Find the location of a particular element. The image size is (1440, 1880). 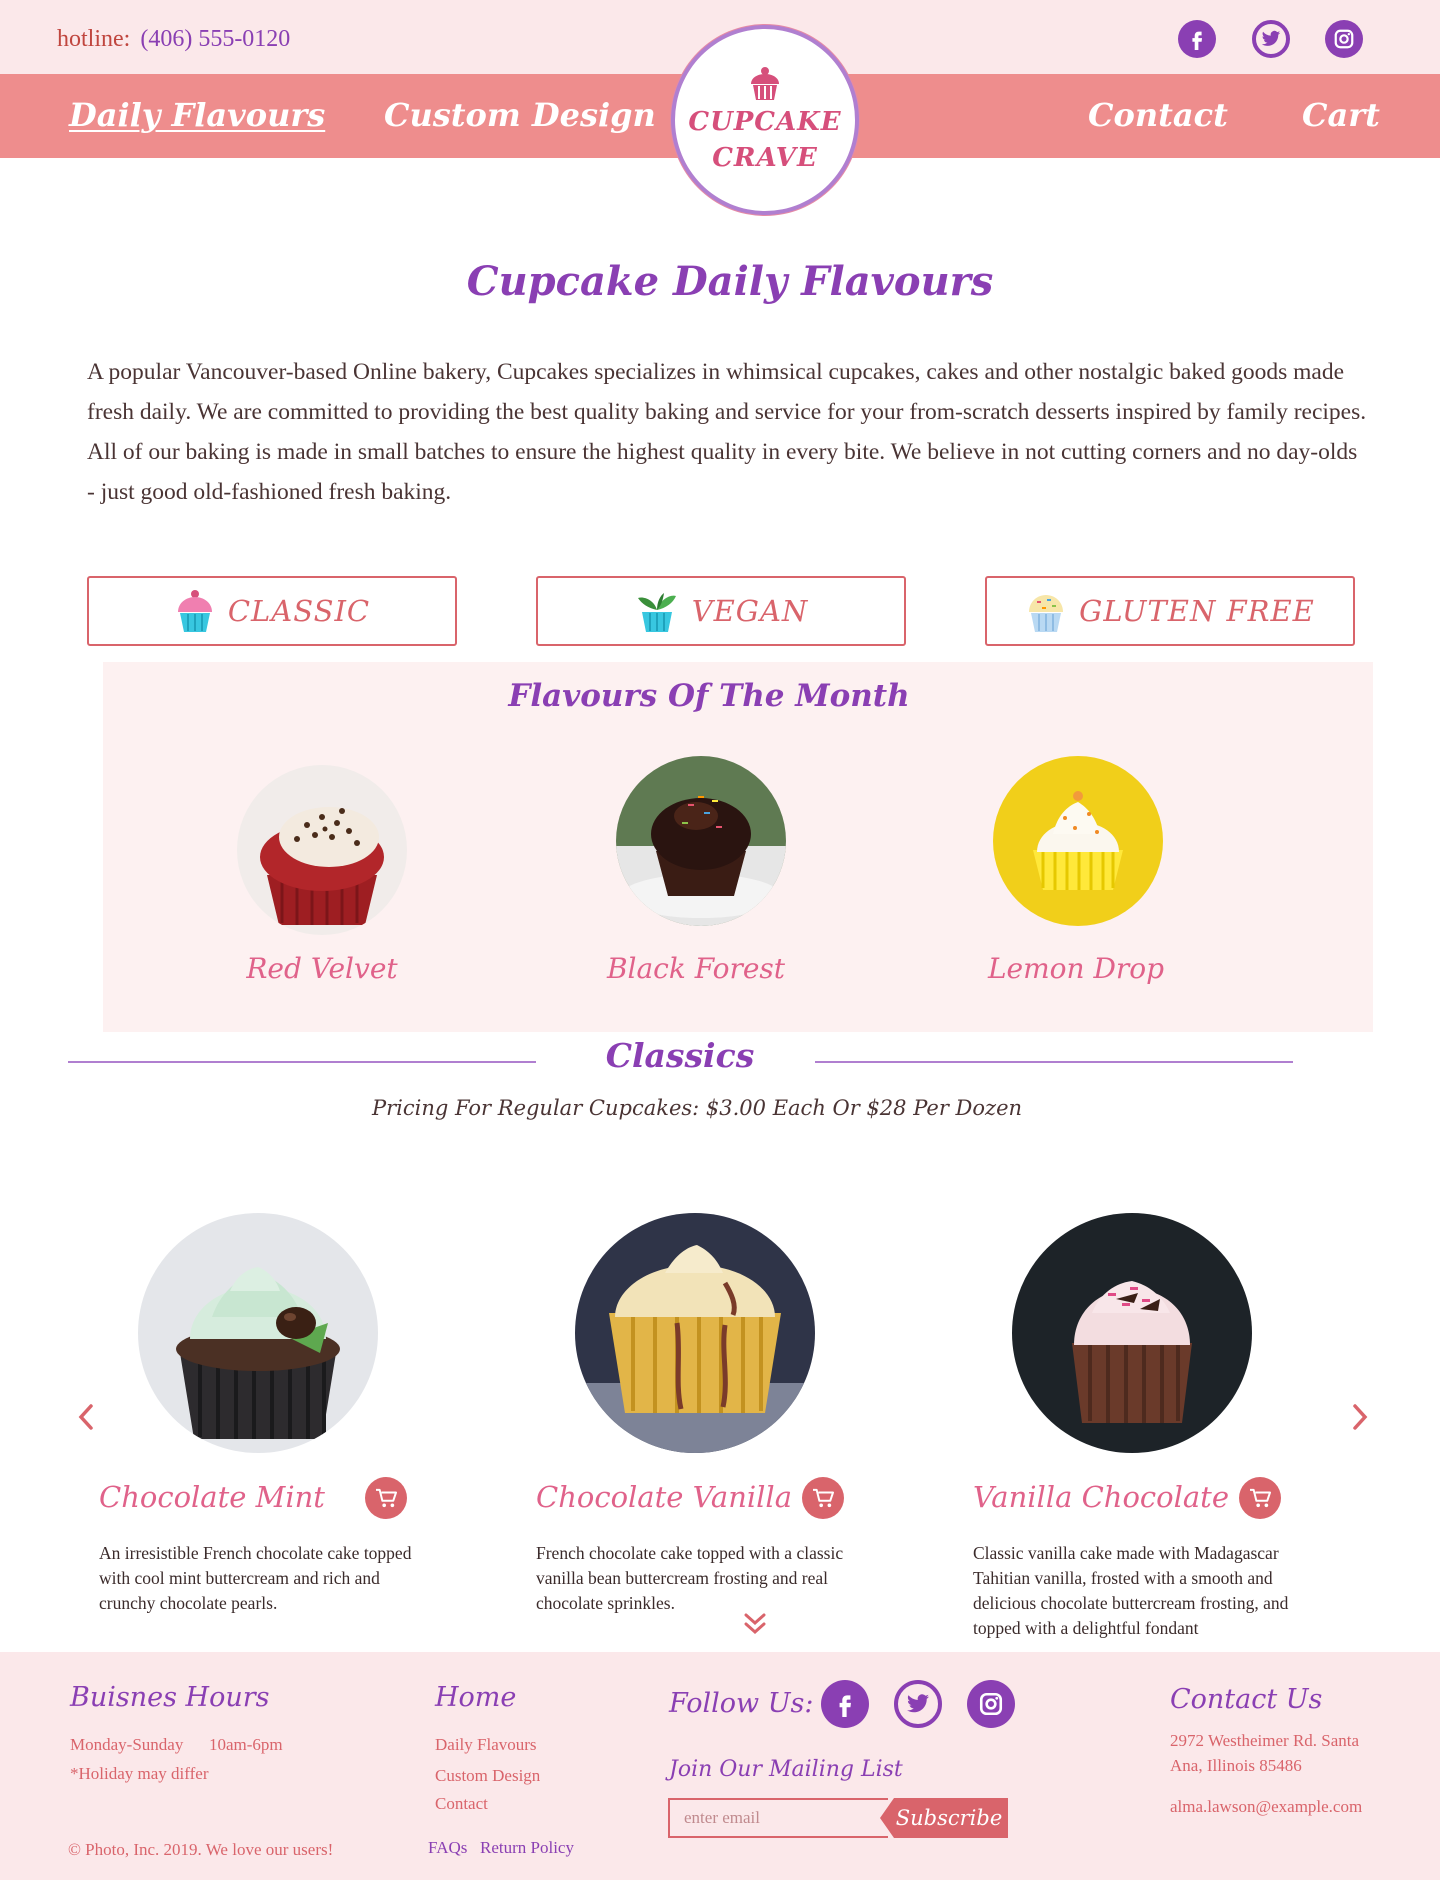

black-forest-image is located at coordinates (701, 841).